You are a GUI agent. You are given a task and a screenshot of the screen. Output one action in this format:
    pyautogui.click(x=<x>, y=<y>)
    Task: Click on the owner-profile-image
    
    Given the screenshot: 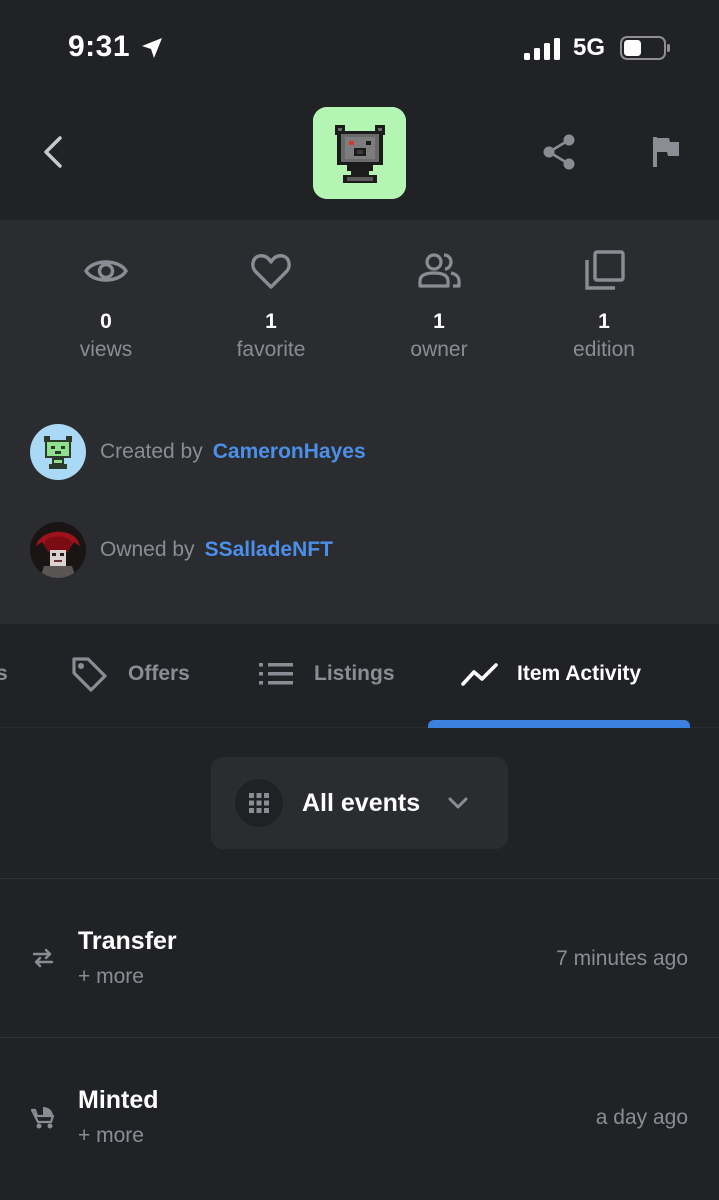 What is the action you would take?
    pyautogui.click(x=58, y=550)
    